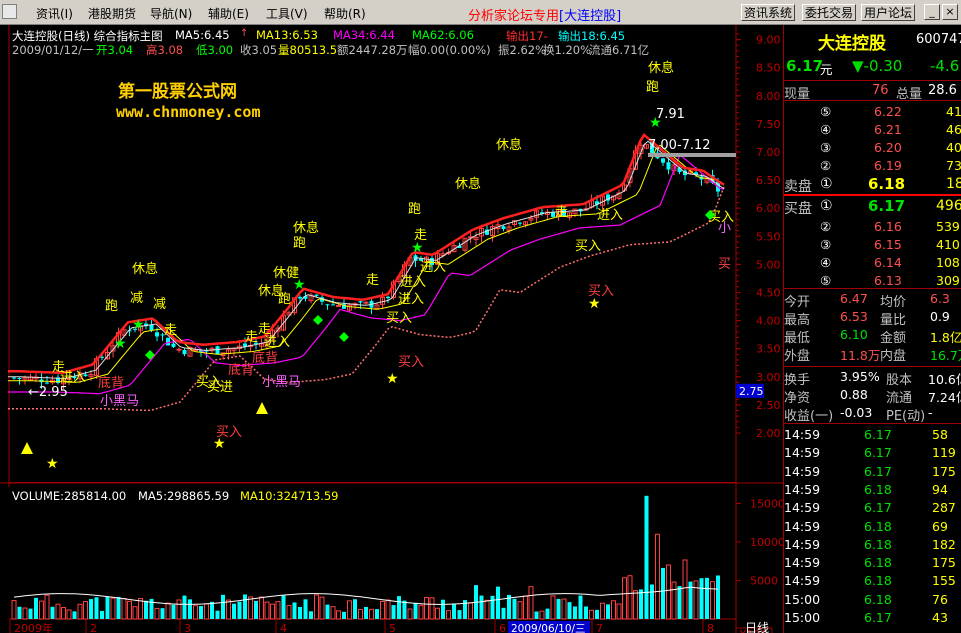 Image resolution: width=961 pixels, height=633 pixels. Describe the element at coordinates (345, 13) in the screenshot. I see `menu-help: 帮助(R)` at that location.